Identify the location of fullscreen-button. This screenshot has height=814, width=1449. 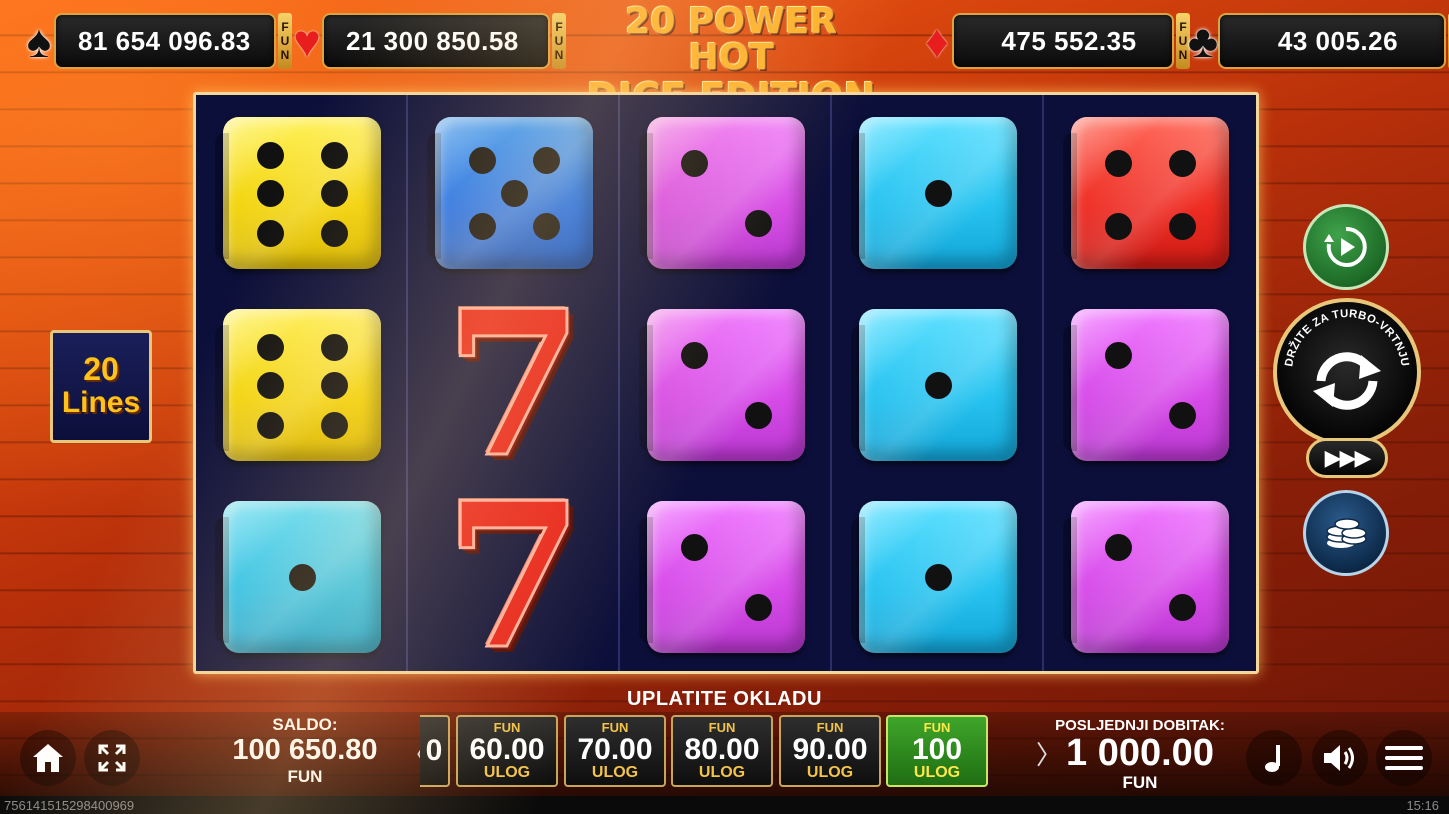
(112, 758).